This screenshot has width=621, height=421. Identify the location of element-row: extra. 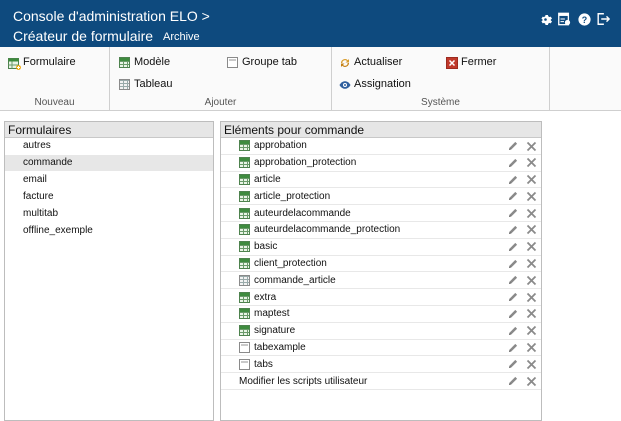
(381, 297).